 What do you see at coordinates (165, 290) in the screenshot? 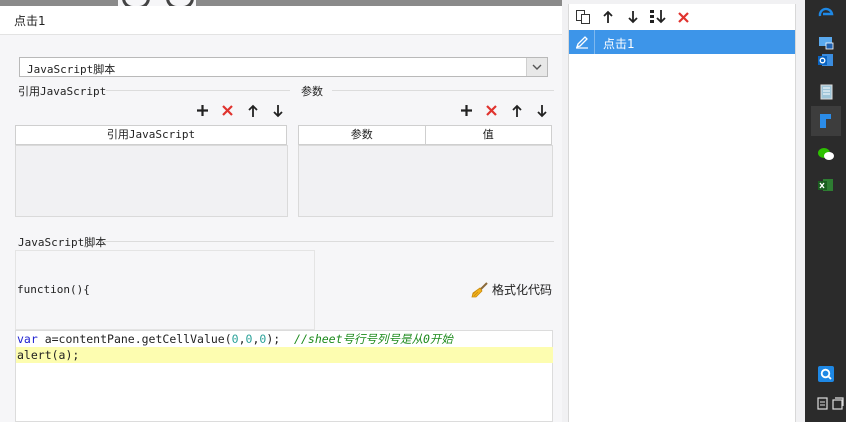
I see `function-header-box: function(){` at bounding box center [165, 290].